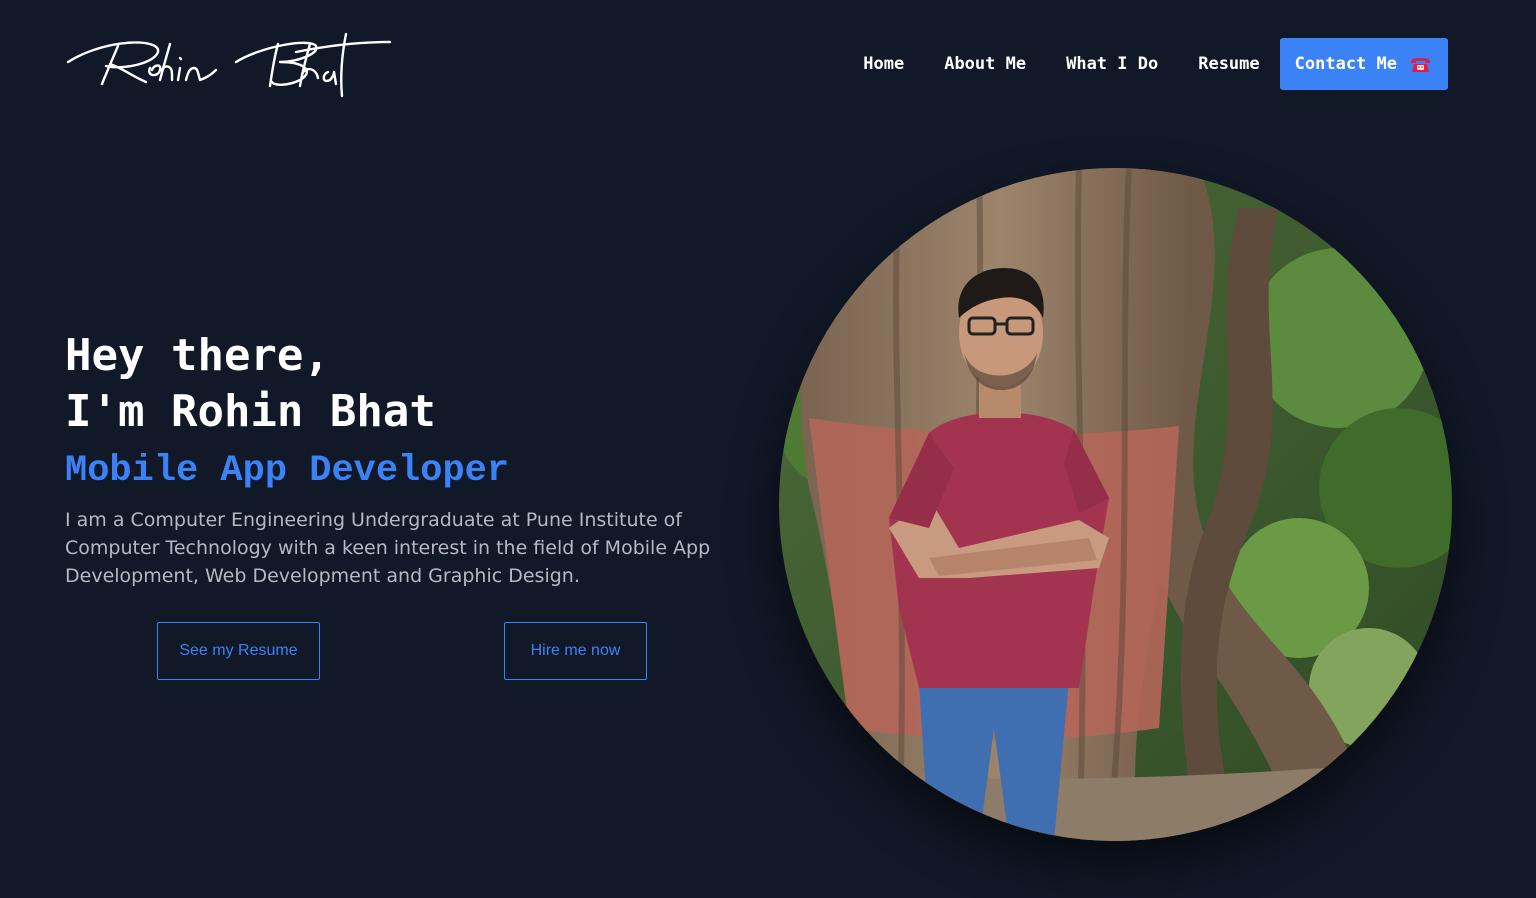 The height and width of the screenshot is (898, 1536). I want to click on nav-resume-link: Resume, so click(1228, 64).